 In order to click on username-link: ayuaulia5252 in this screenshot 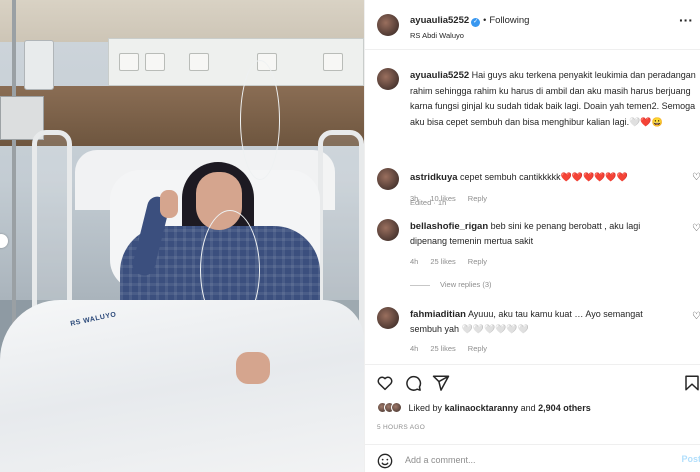, I will do `click(439, 20)`.